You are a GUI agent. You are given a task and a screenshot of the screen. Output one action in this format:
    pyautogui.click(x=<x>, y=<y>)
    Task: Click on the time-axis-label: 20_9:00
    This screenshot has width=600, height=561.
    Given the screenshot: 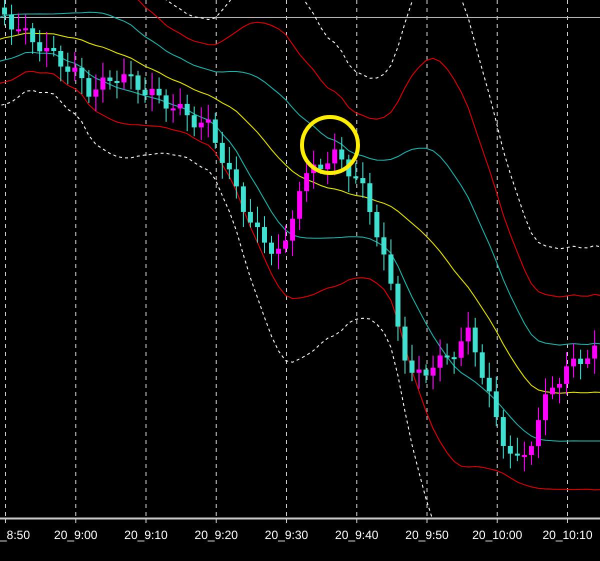 What is the action you would take?
    pyautogui.click(x=76, y=535)
    